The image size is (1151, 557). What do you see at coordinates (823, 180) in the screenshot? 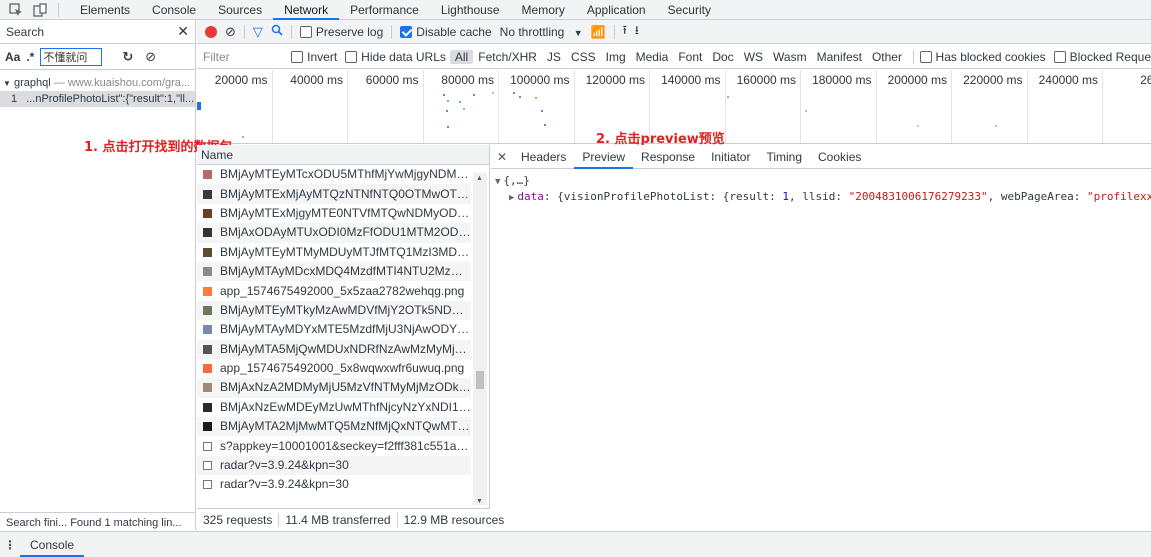
I see `preview-root: ▼ {,…}` at bounding box center [823, 180].